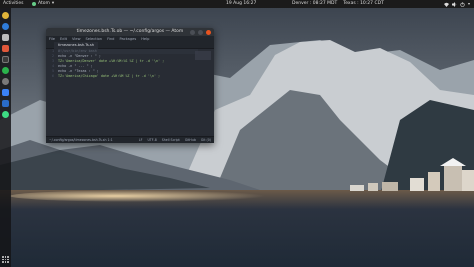  I want to click on files-icon, so click(5, 37).